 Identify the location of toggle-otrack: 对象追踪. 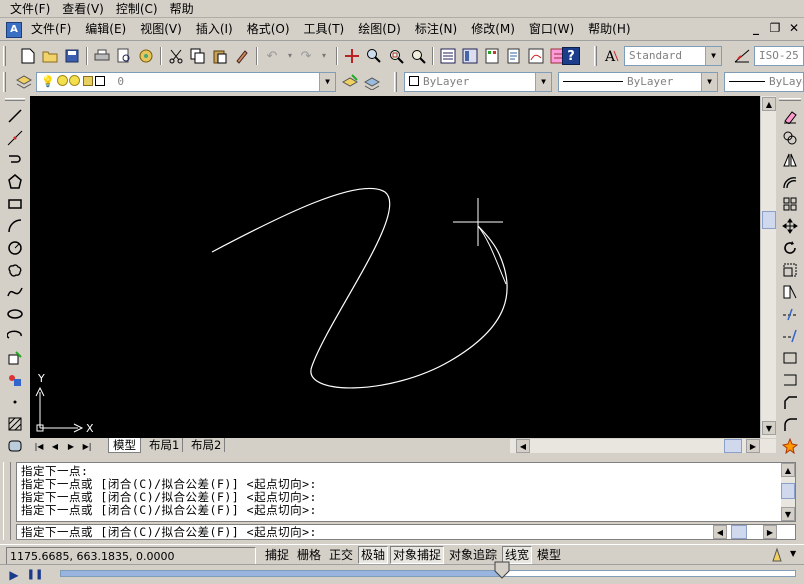
(473, 555).